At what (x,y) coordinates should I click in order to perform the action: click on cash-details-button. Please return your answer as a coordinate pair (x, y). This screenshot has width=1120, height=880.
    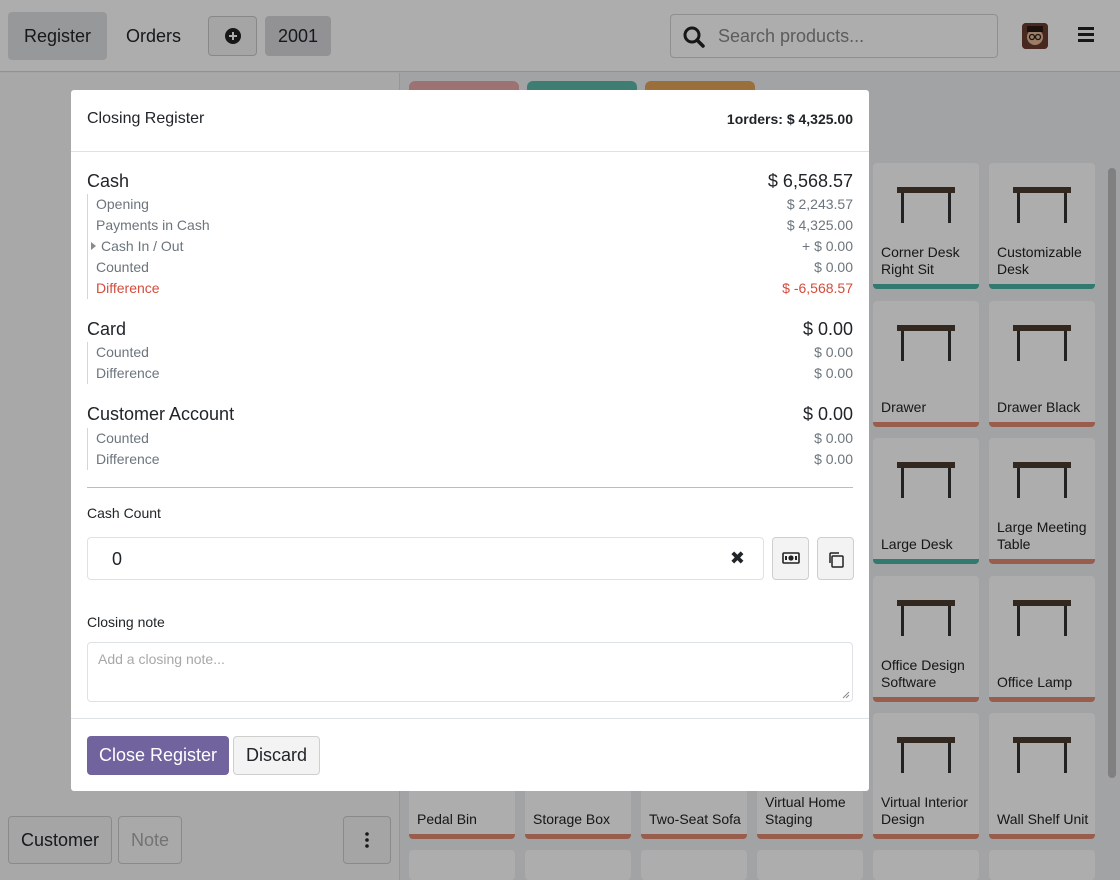
    Looking at the image, I should click on (790, 558).